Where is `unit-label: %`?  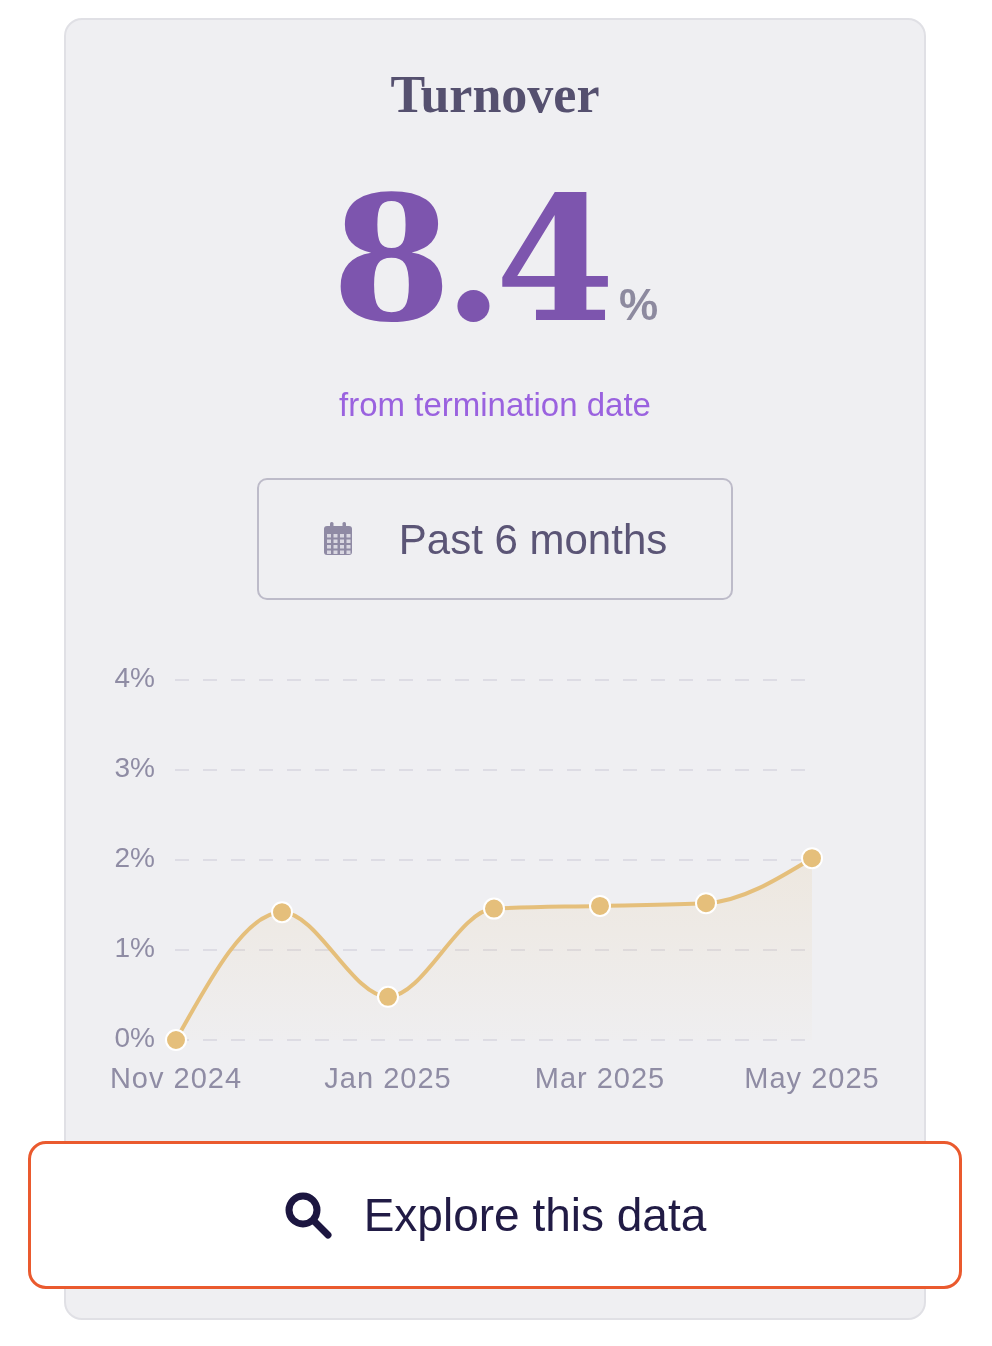
unit-label: % is located at coordinates (639, 305).